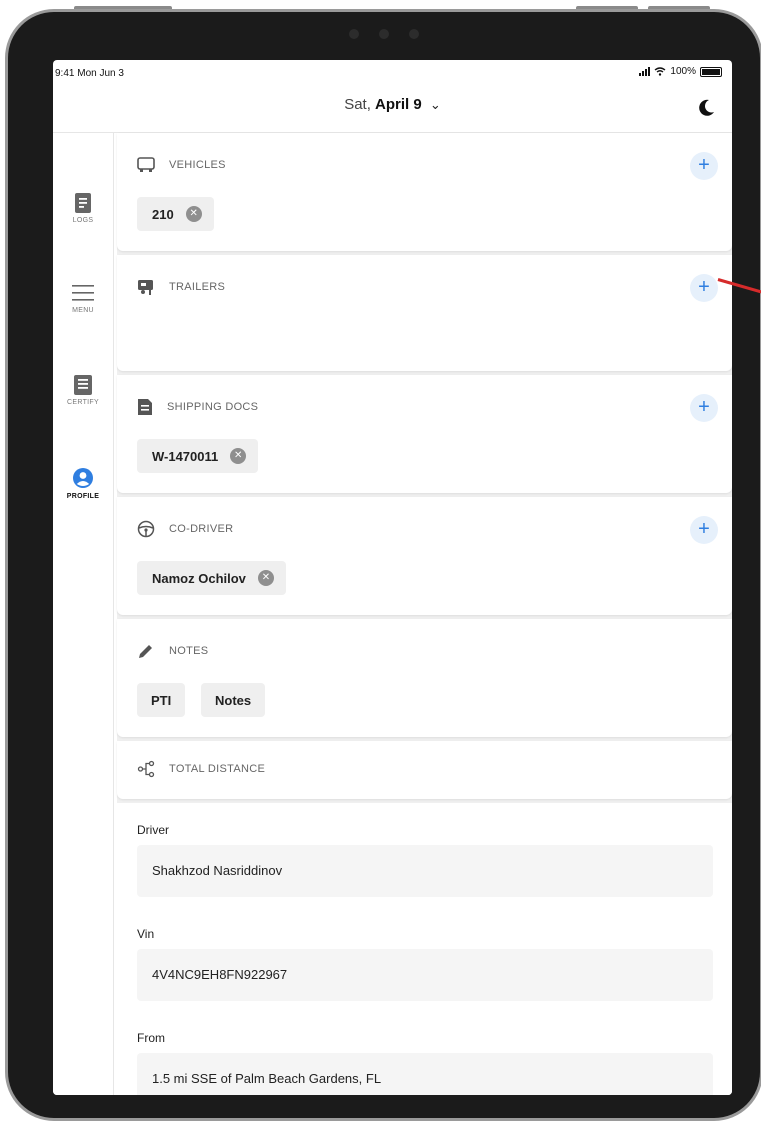 The height and width of the screenshot is (1126, 761). Describe the element at coordinates (185, 456) in the screenshot. I see `chip-label: W-1470011` at that location.